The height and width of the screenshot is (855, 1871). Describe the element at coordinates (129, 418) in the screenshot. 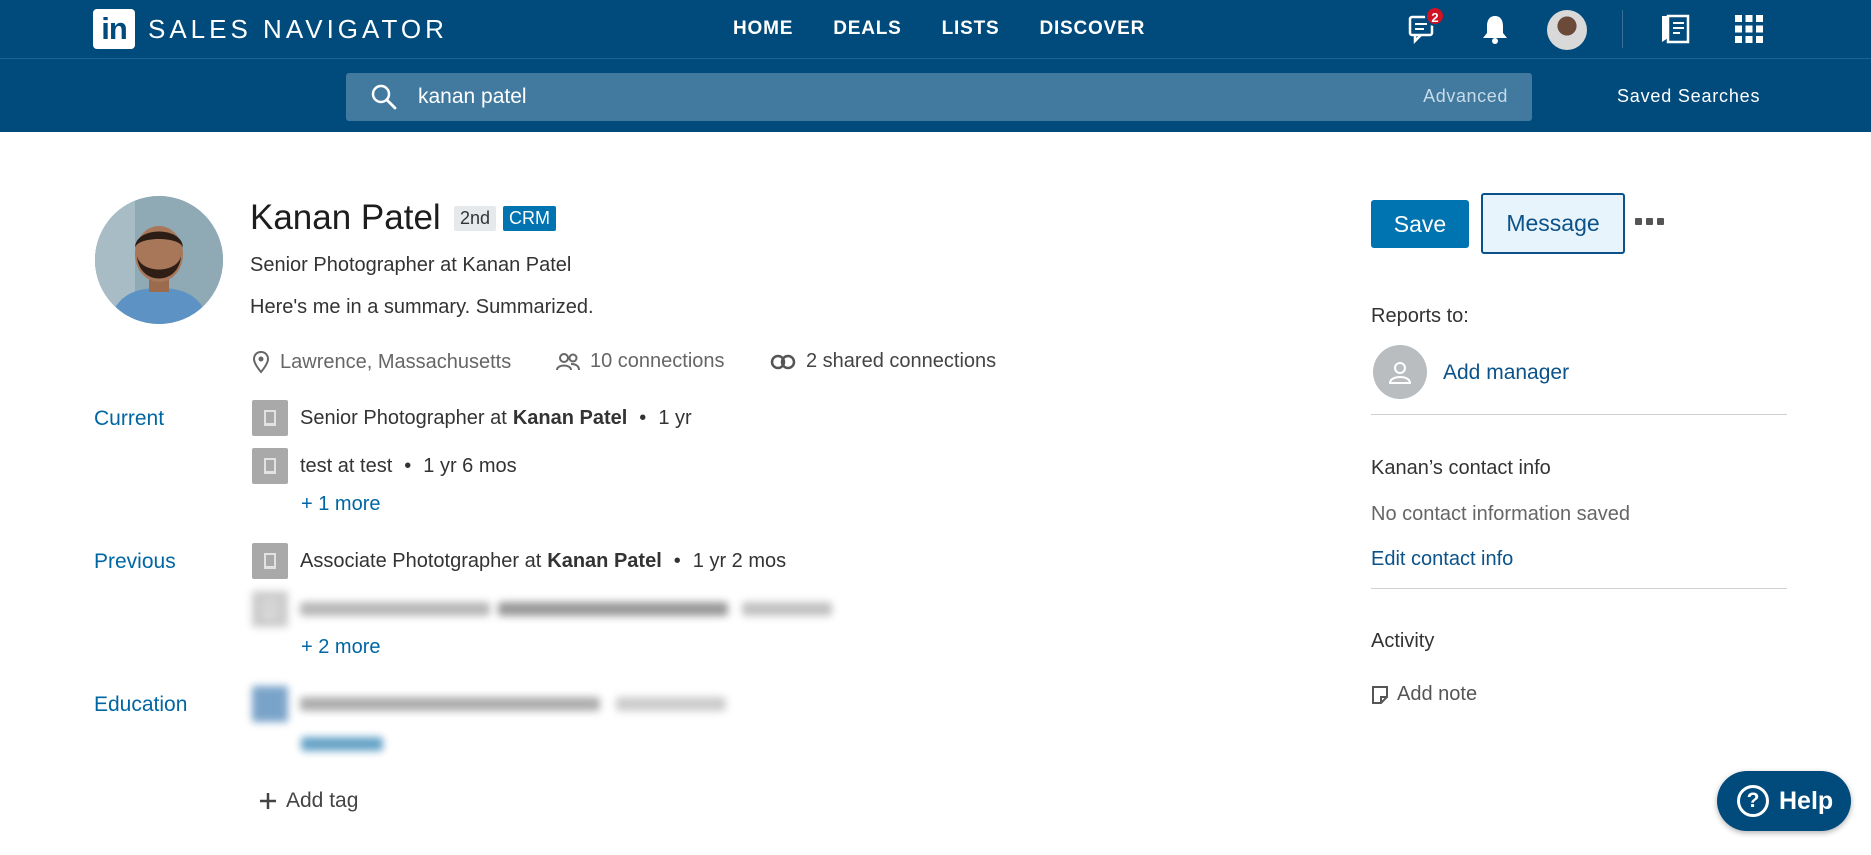

I see `section-current-label: Current` at that location.